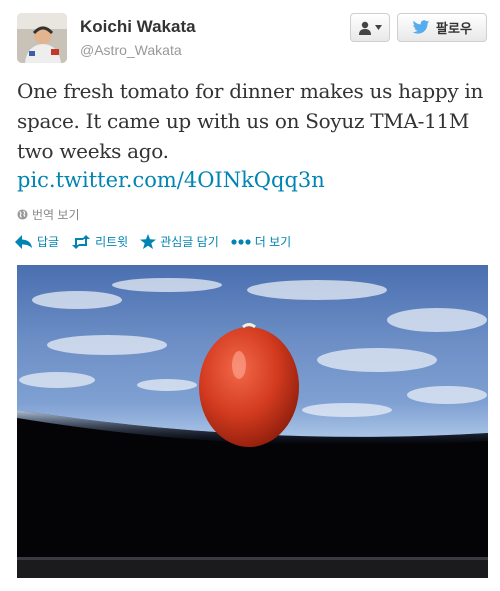  I want to click on user-handle: @Astro_Wakata, so click(131, 50).